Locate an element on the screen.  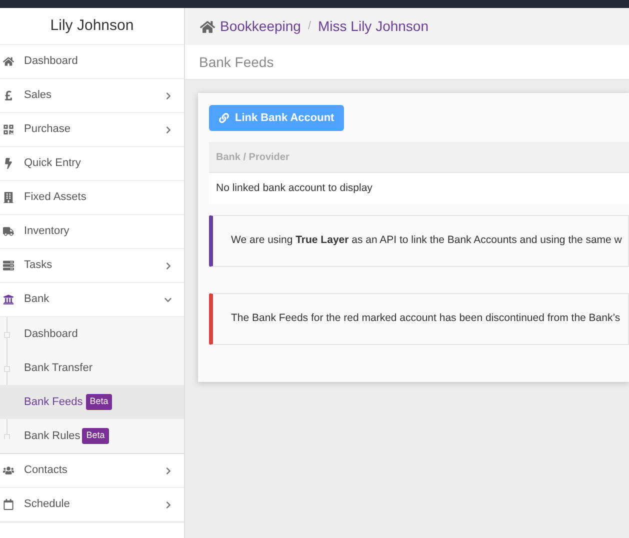
server-icon is located at coordinates (8, 265).